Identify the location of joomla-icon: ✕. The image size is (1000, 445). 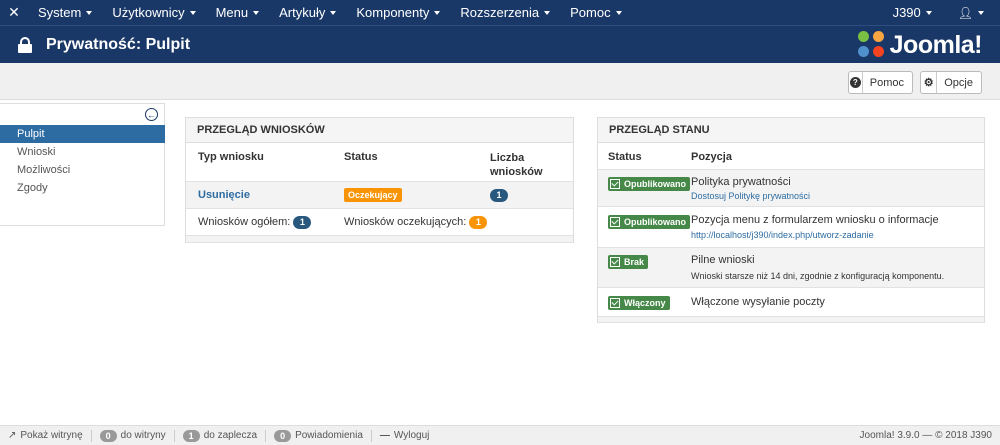
(14, 12).